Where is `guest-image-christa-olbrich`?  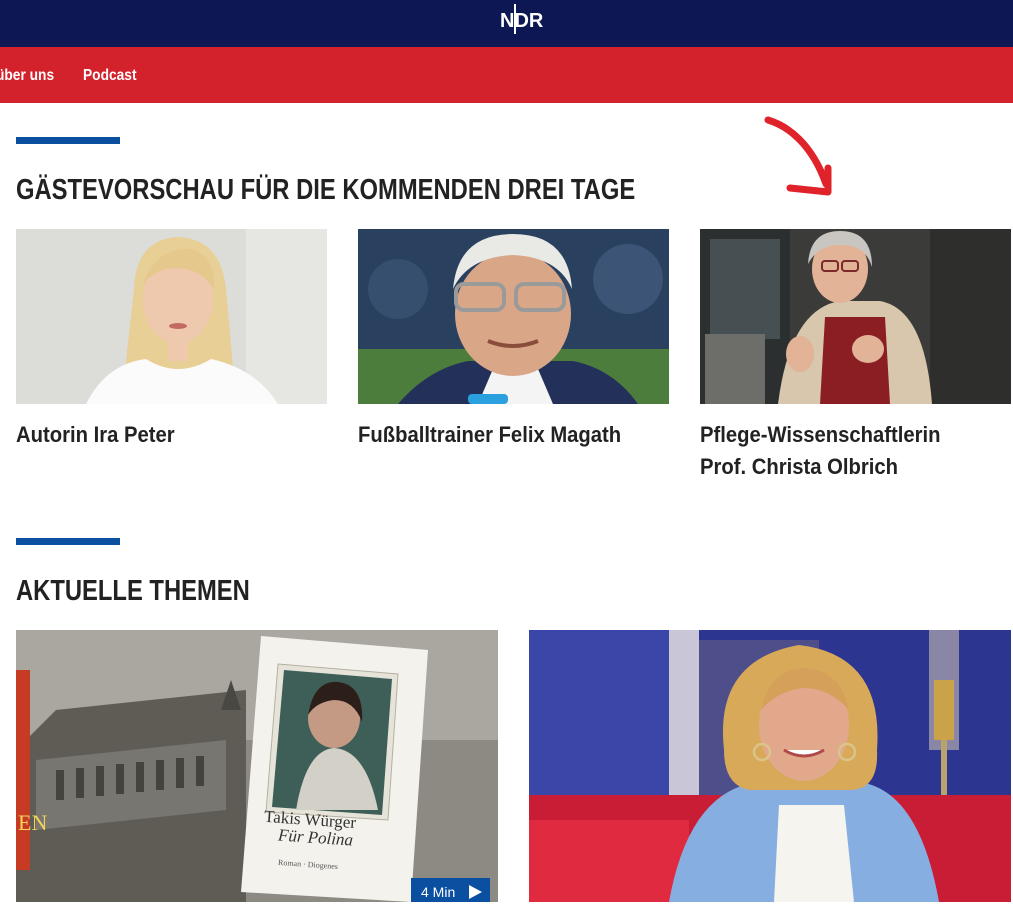 guest-image-christa-olbrich is located at coordinates (855, 316).